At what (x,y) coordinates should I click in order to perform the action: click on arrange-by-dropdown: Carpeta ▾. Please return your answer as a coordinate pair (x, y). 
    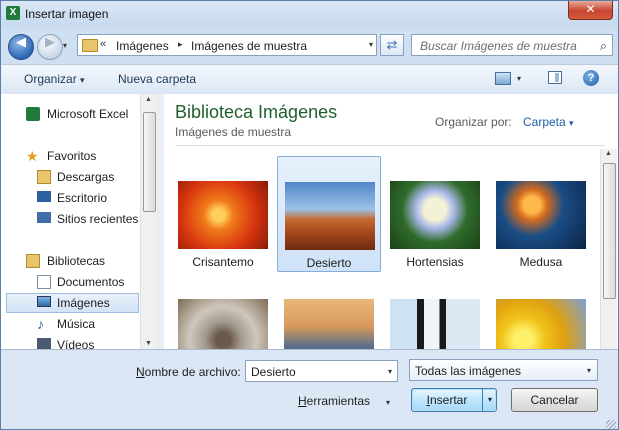
    Looking at the image, I should click on (548, 122).